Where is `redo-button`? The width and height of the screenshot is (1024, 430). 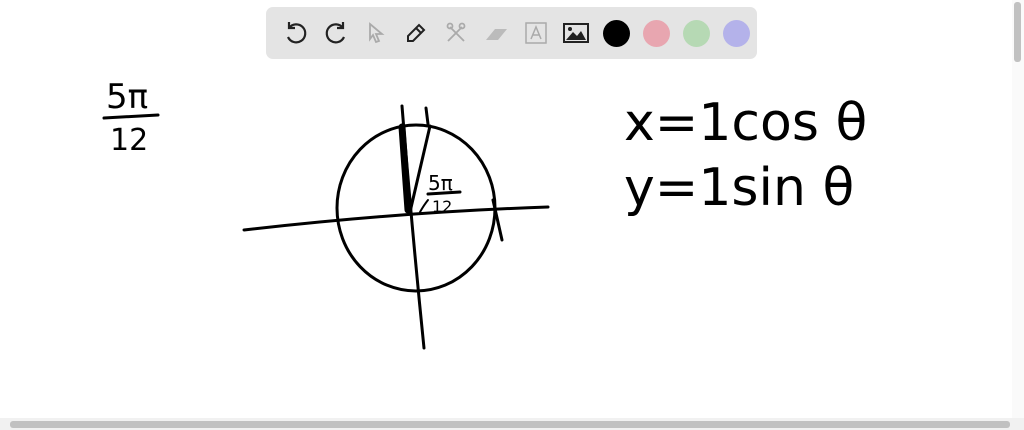
redo-button is located at coordinates (336, 33).